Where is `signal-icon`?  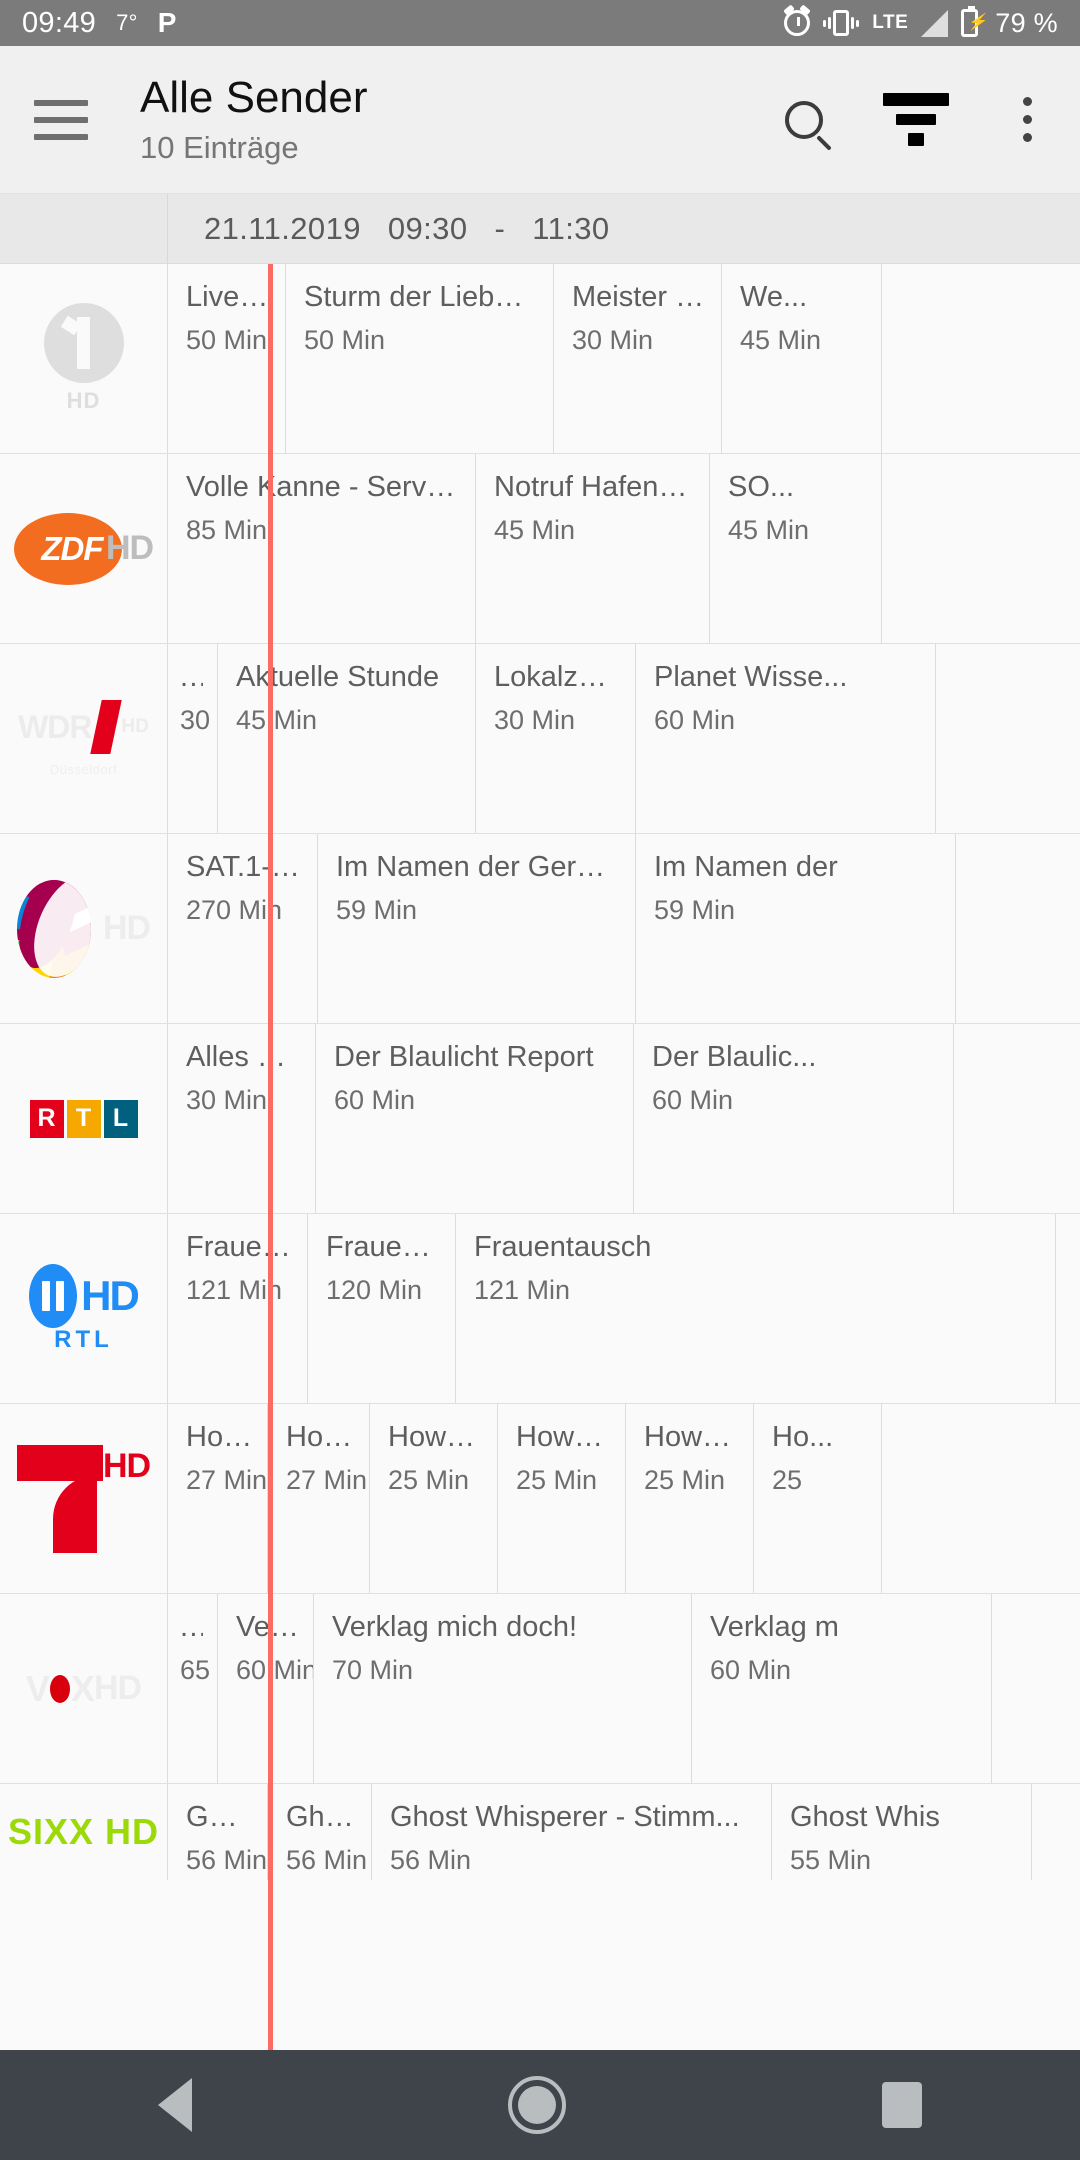
signal-icon is located at coordinates (935, 23).